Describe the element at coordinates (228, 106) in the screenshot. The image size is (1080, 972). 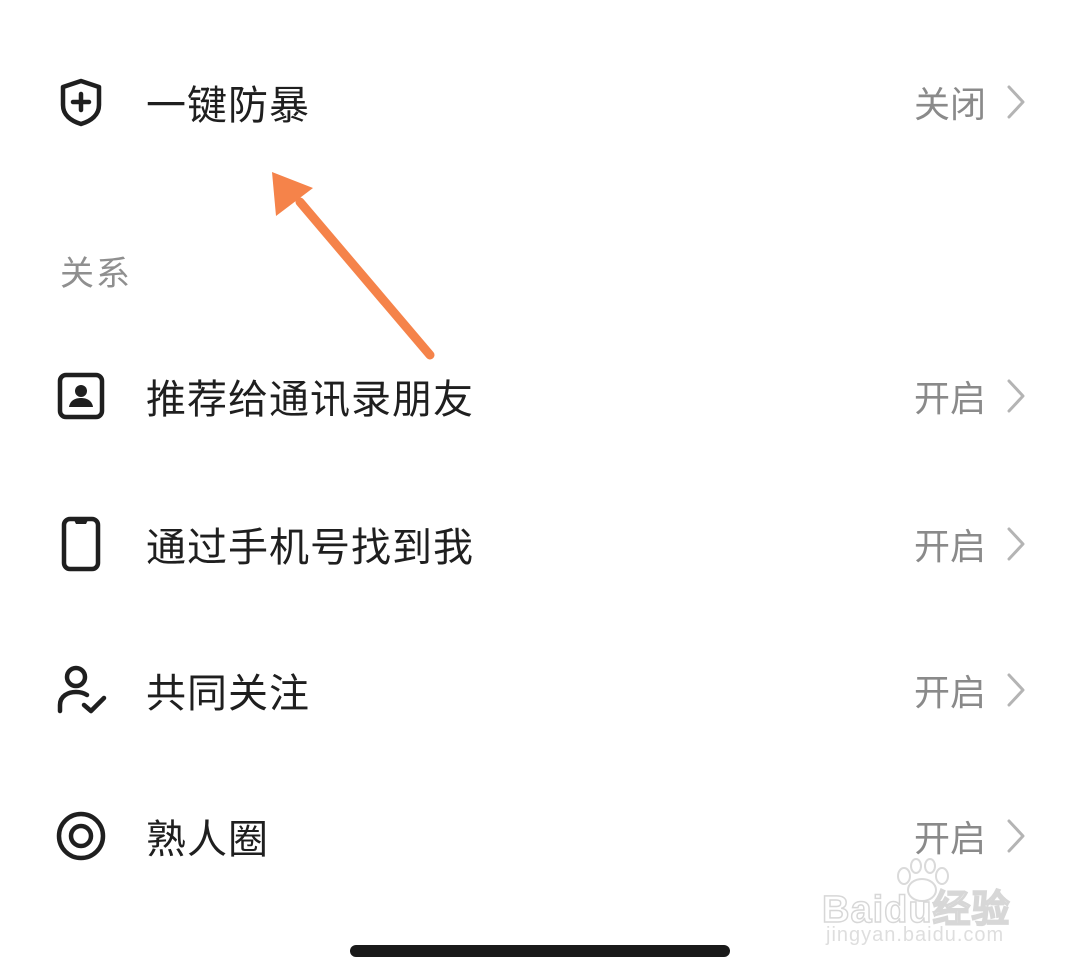
I see `setting-label: 一键防暴` at that location.